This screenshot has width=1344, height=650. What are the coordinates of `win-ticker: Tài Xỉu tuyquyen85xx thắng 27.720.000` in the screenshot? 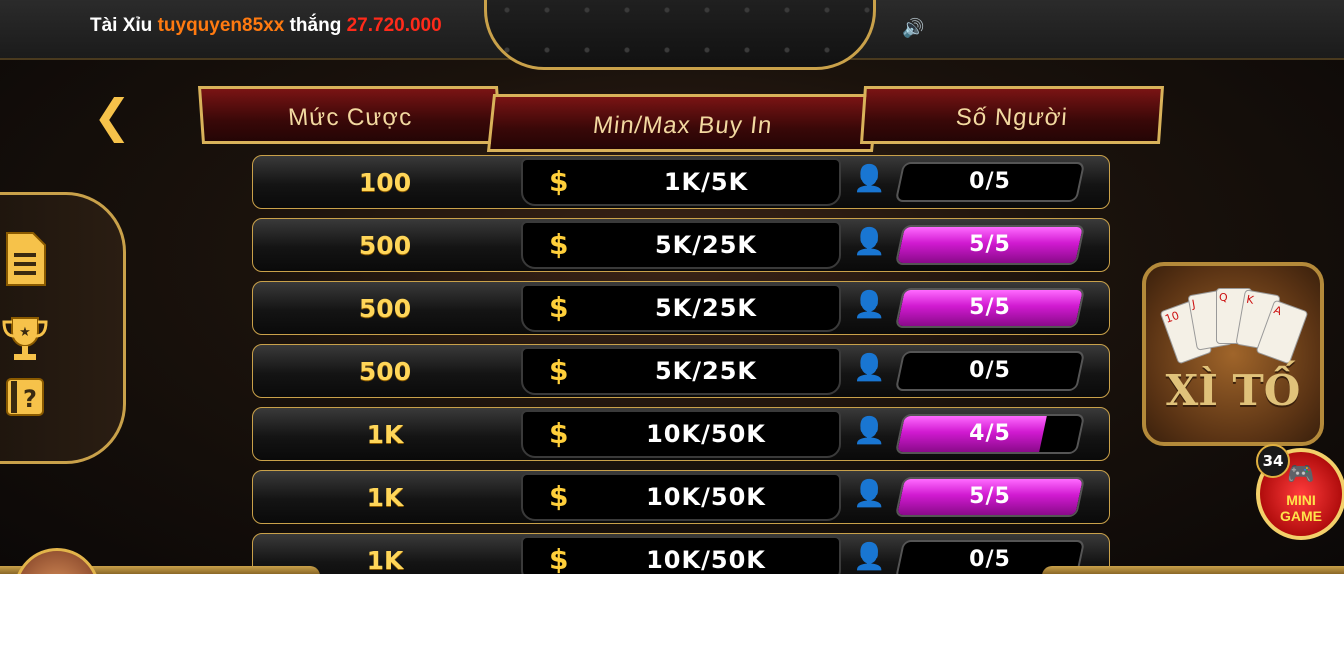 It's located at (266, 26).